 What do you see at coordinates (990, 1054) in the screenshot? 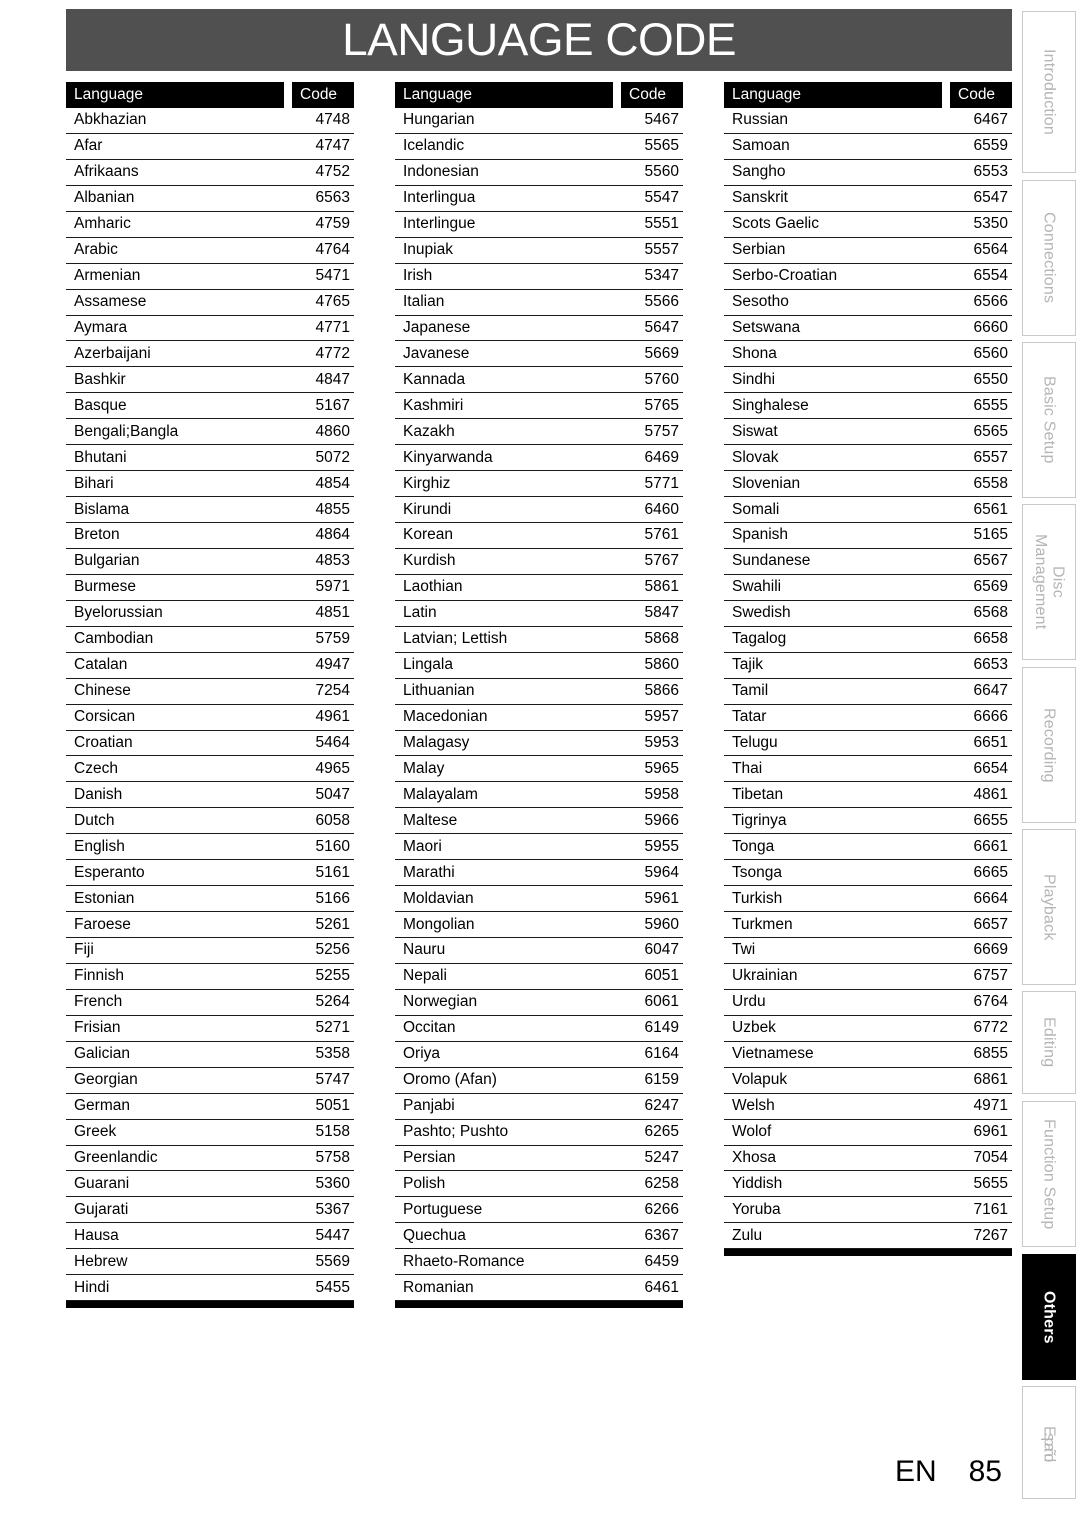
I see `language-code-value: 6855` at bounding box center [990, 1054].